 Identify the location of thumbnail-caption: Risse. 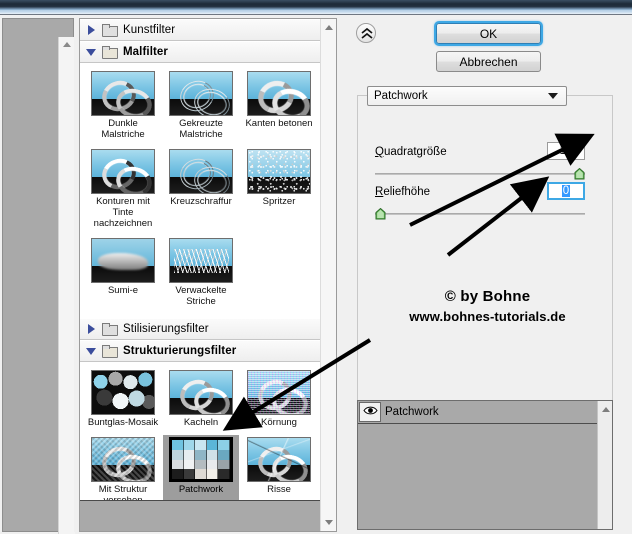
(279, 489).